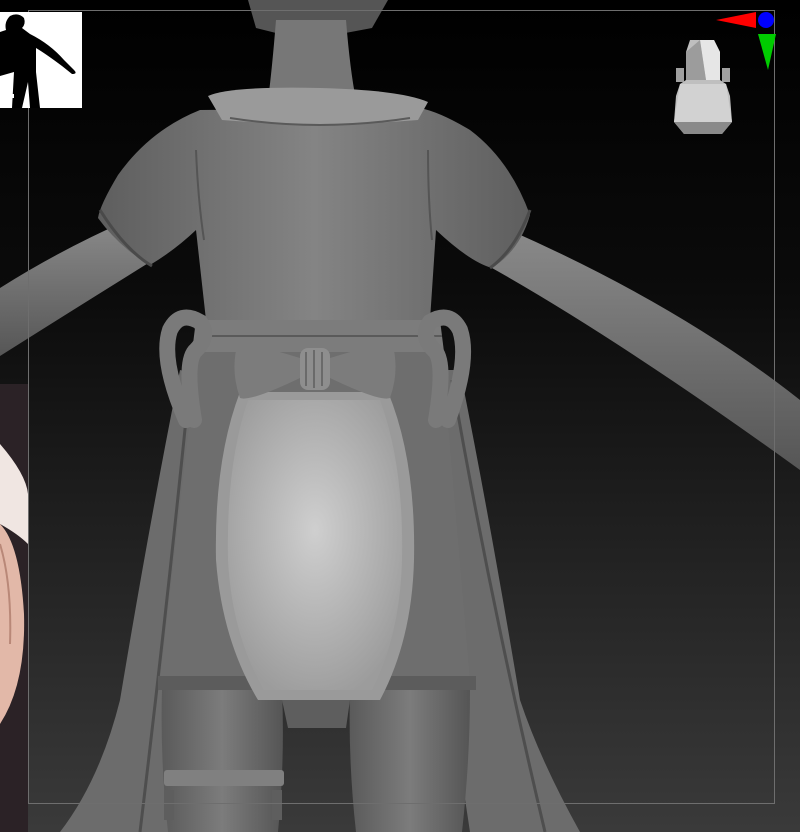 The height and width of the screenshot is (832, 800). Describe the element at coordinates (747, 41) in the screenshot. I see `axis-gizmo` at that location.